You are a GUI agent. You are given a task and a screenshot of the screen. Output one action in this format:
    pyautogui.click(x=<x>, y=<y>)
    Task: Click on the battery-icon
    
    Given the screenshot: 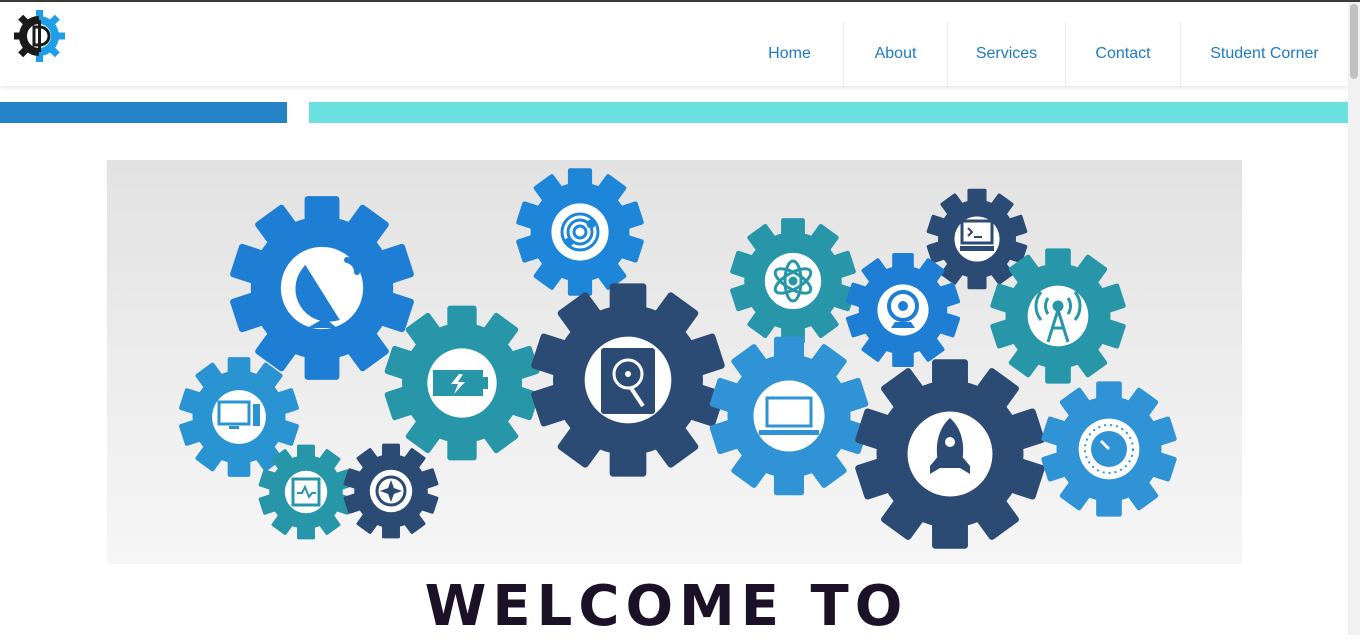 What is the action you would take?
    pyautogui.click(x=460, y=383)
    